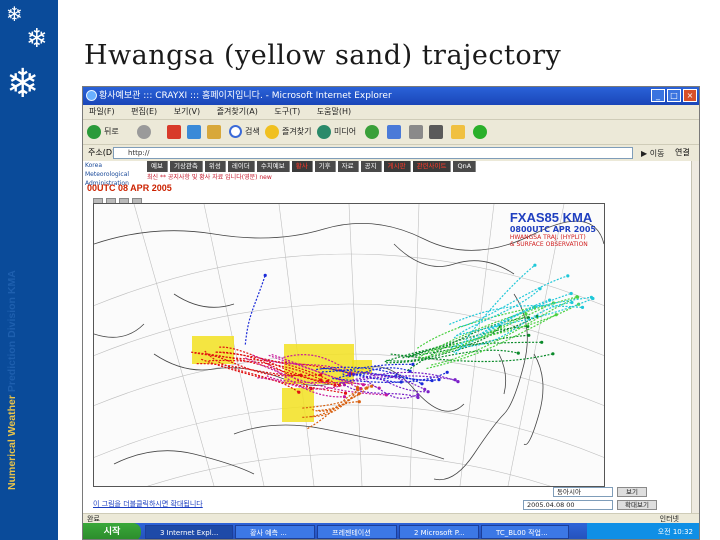 The height and width of the screenshot is (540, 720). I want to click on slide-title: Hwangsa (yellow sand) trajectory, so click(323, 55).